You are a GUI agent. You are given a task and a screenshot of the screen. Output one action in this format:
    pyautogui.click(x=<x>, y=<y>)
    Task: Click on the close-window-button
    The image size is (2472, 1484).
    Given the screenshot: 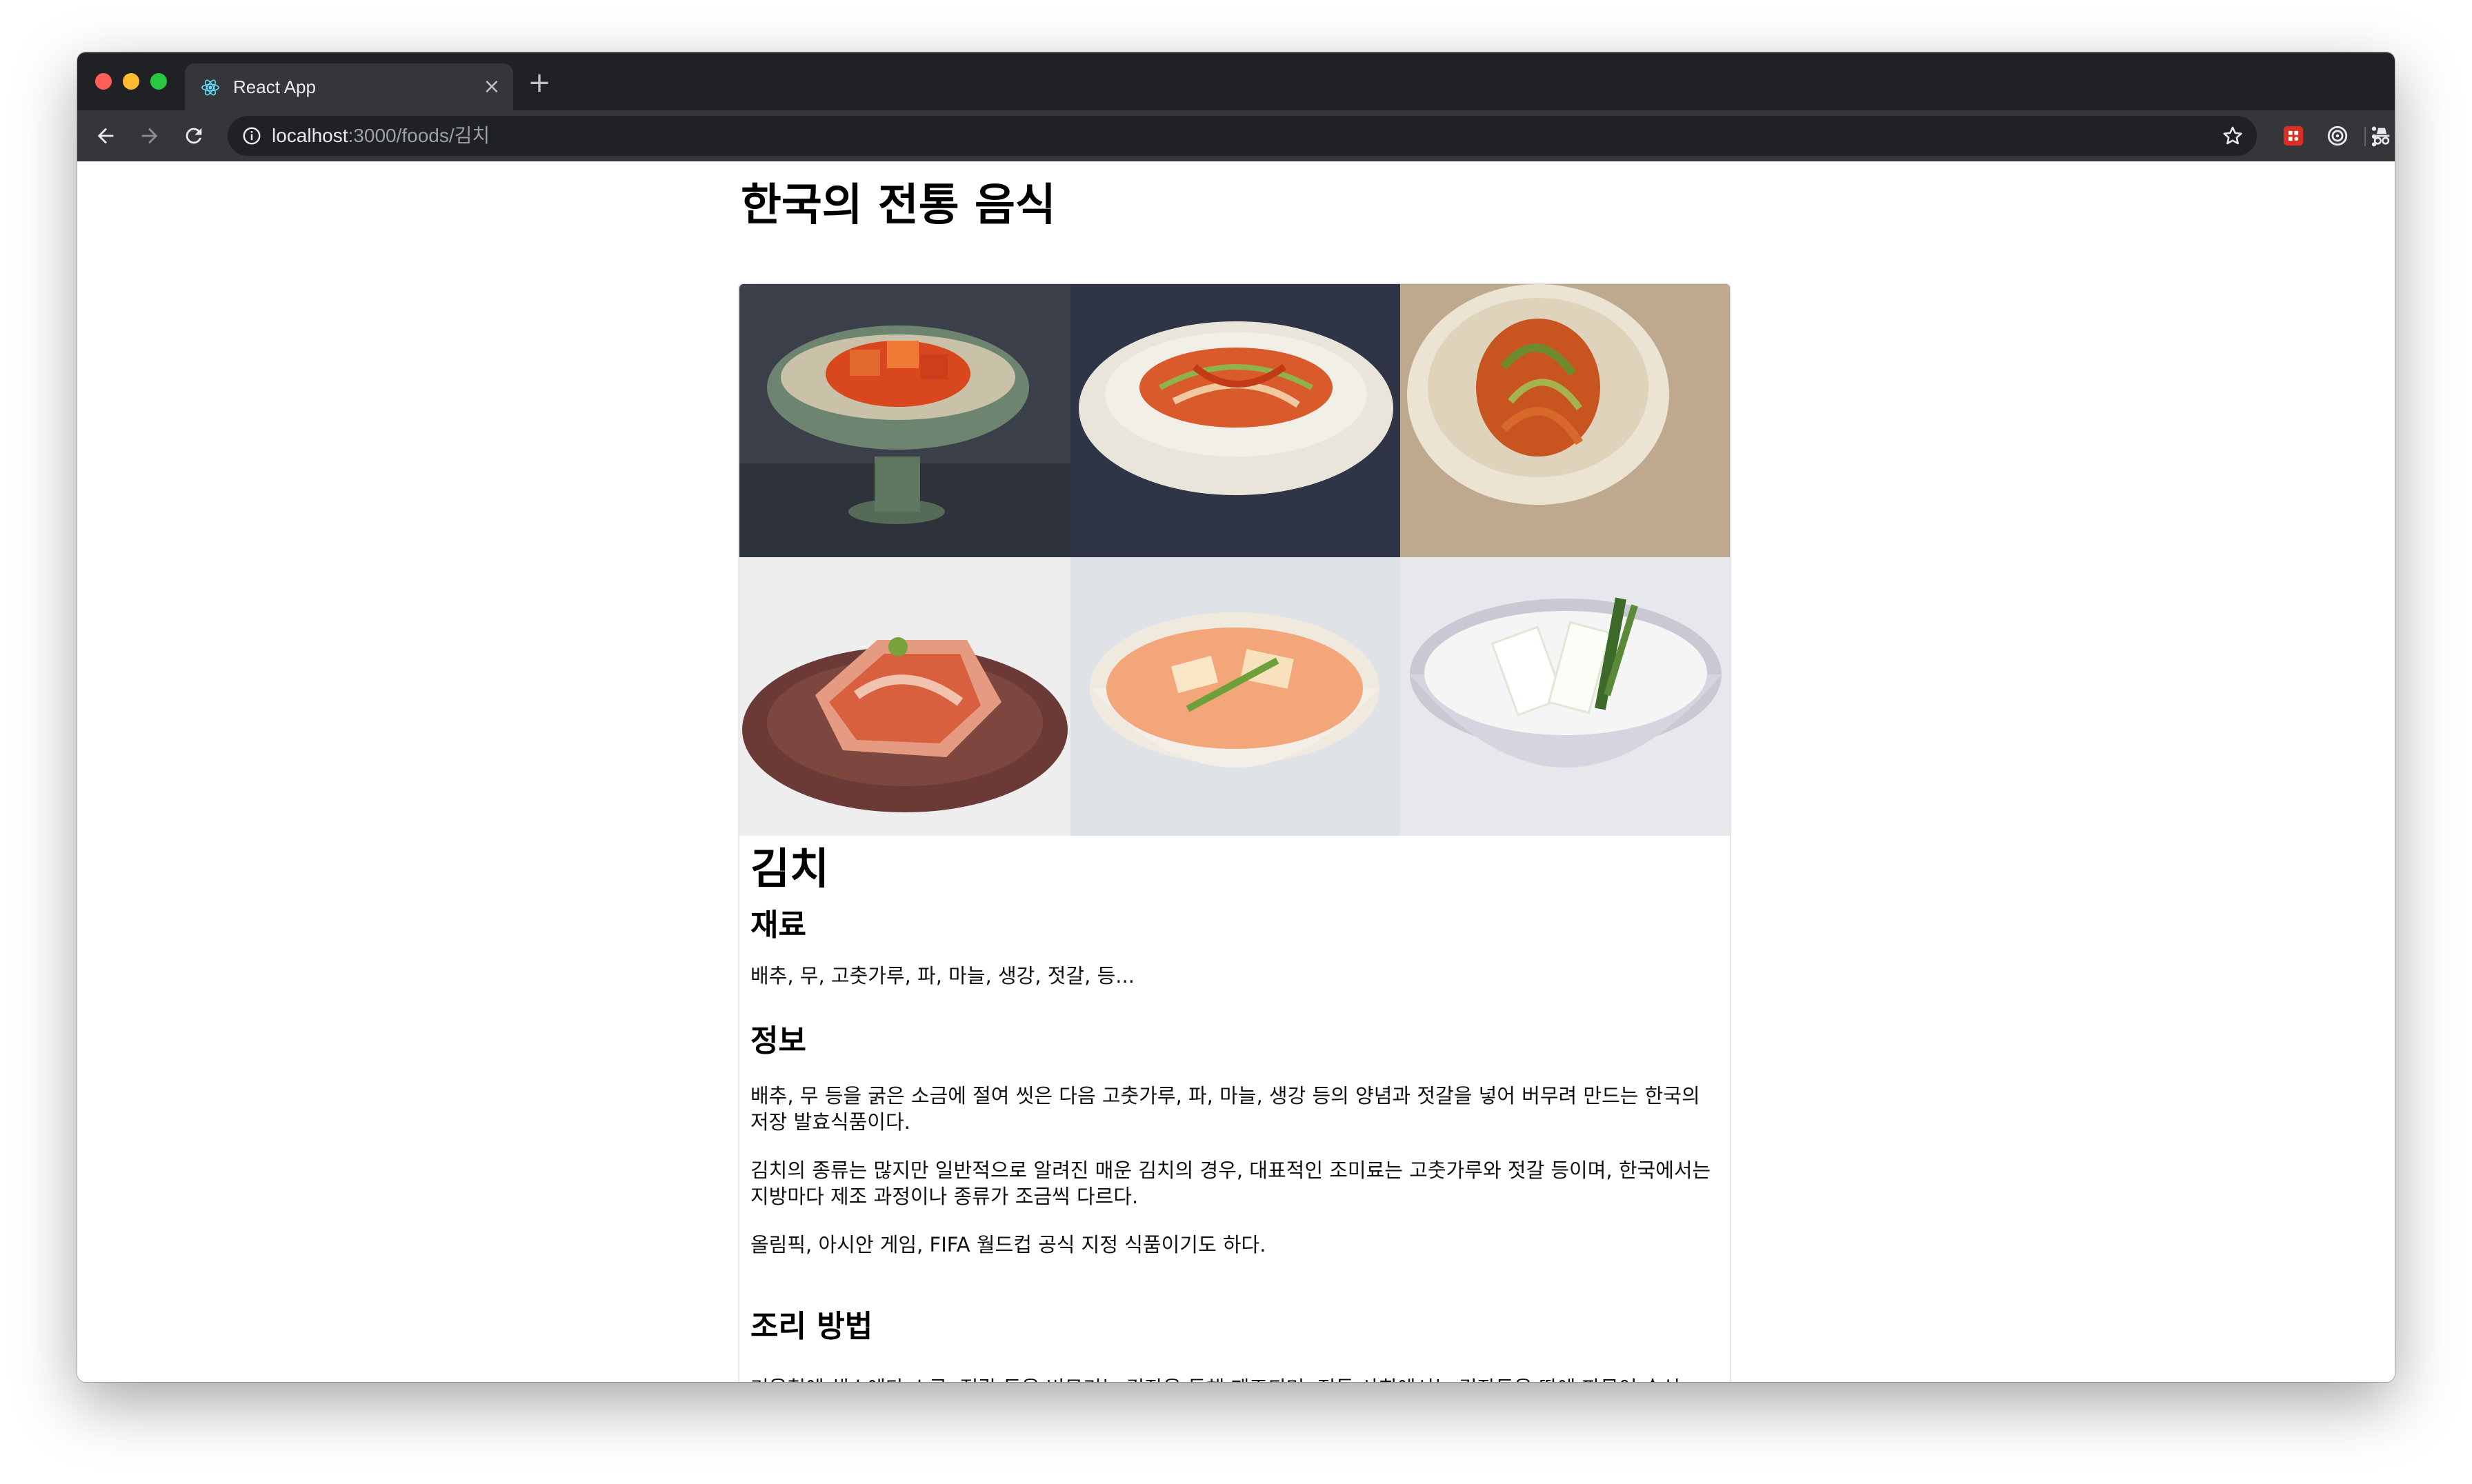 What is the action you would take?
    pyautogui.click(x=104, y=81)
    